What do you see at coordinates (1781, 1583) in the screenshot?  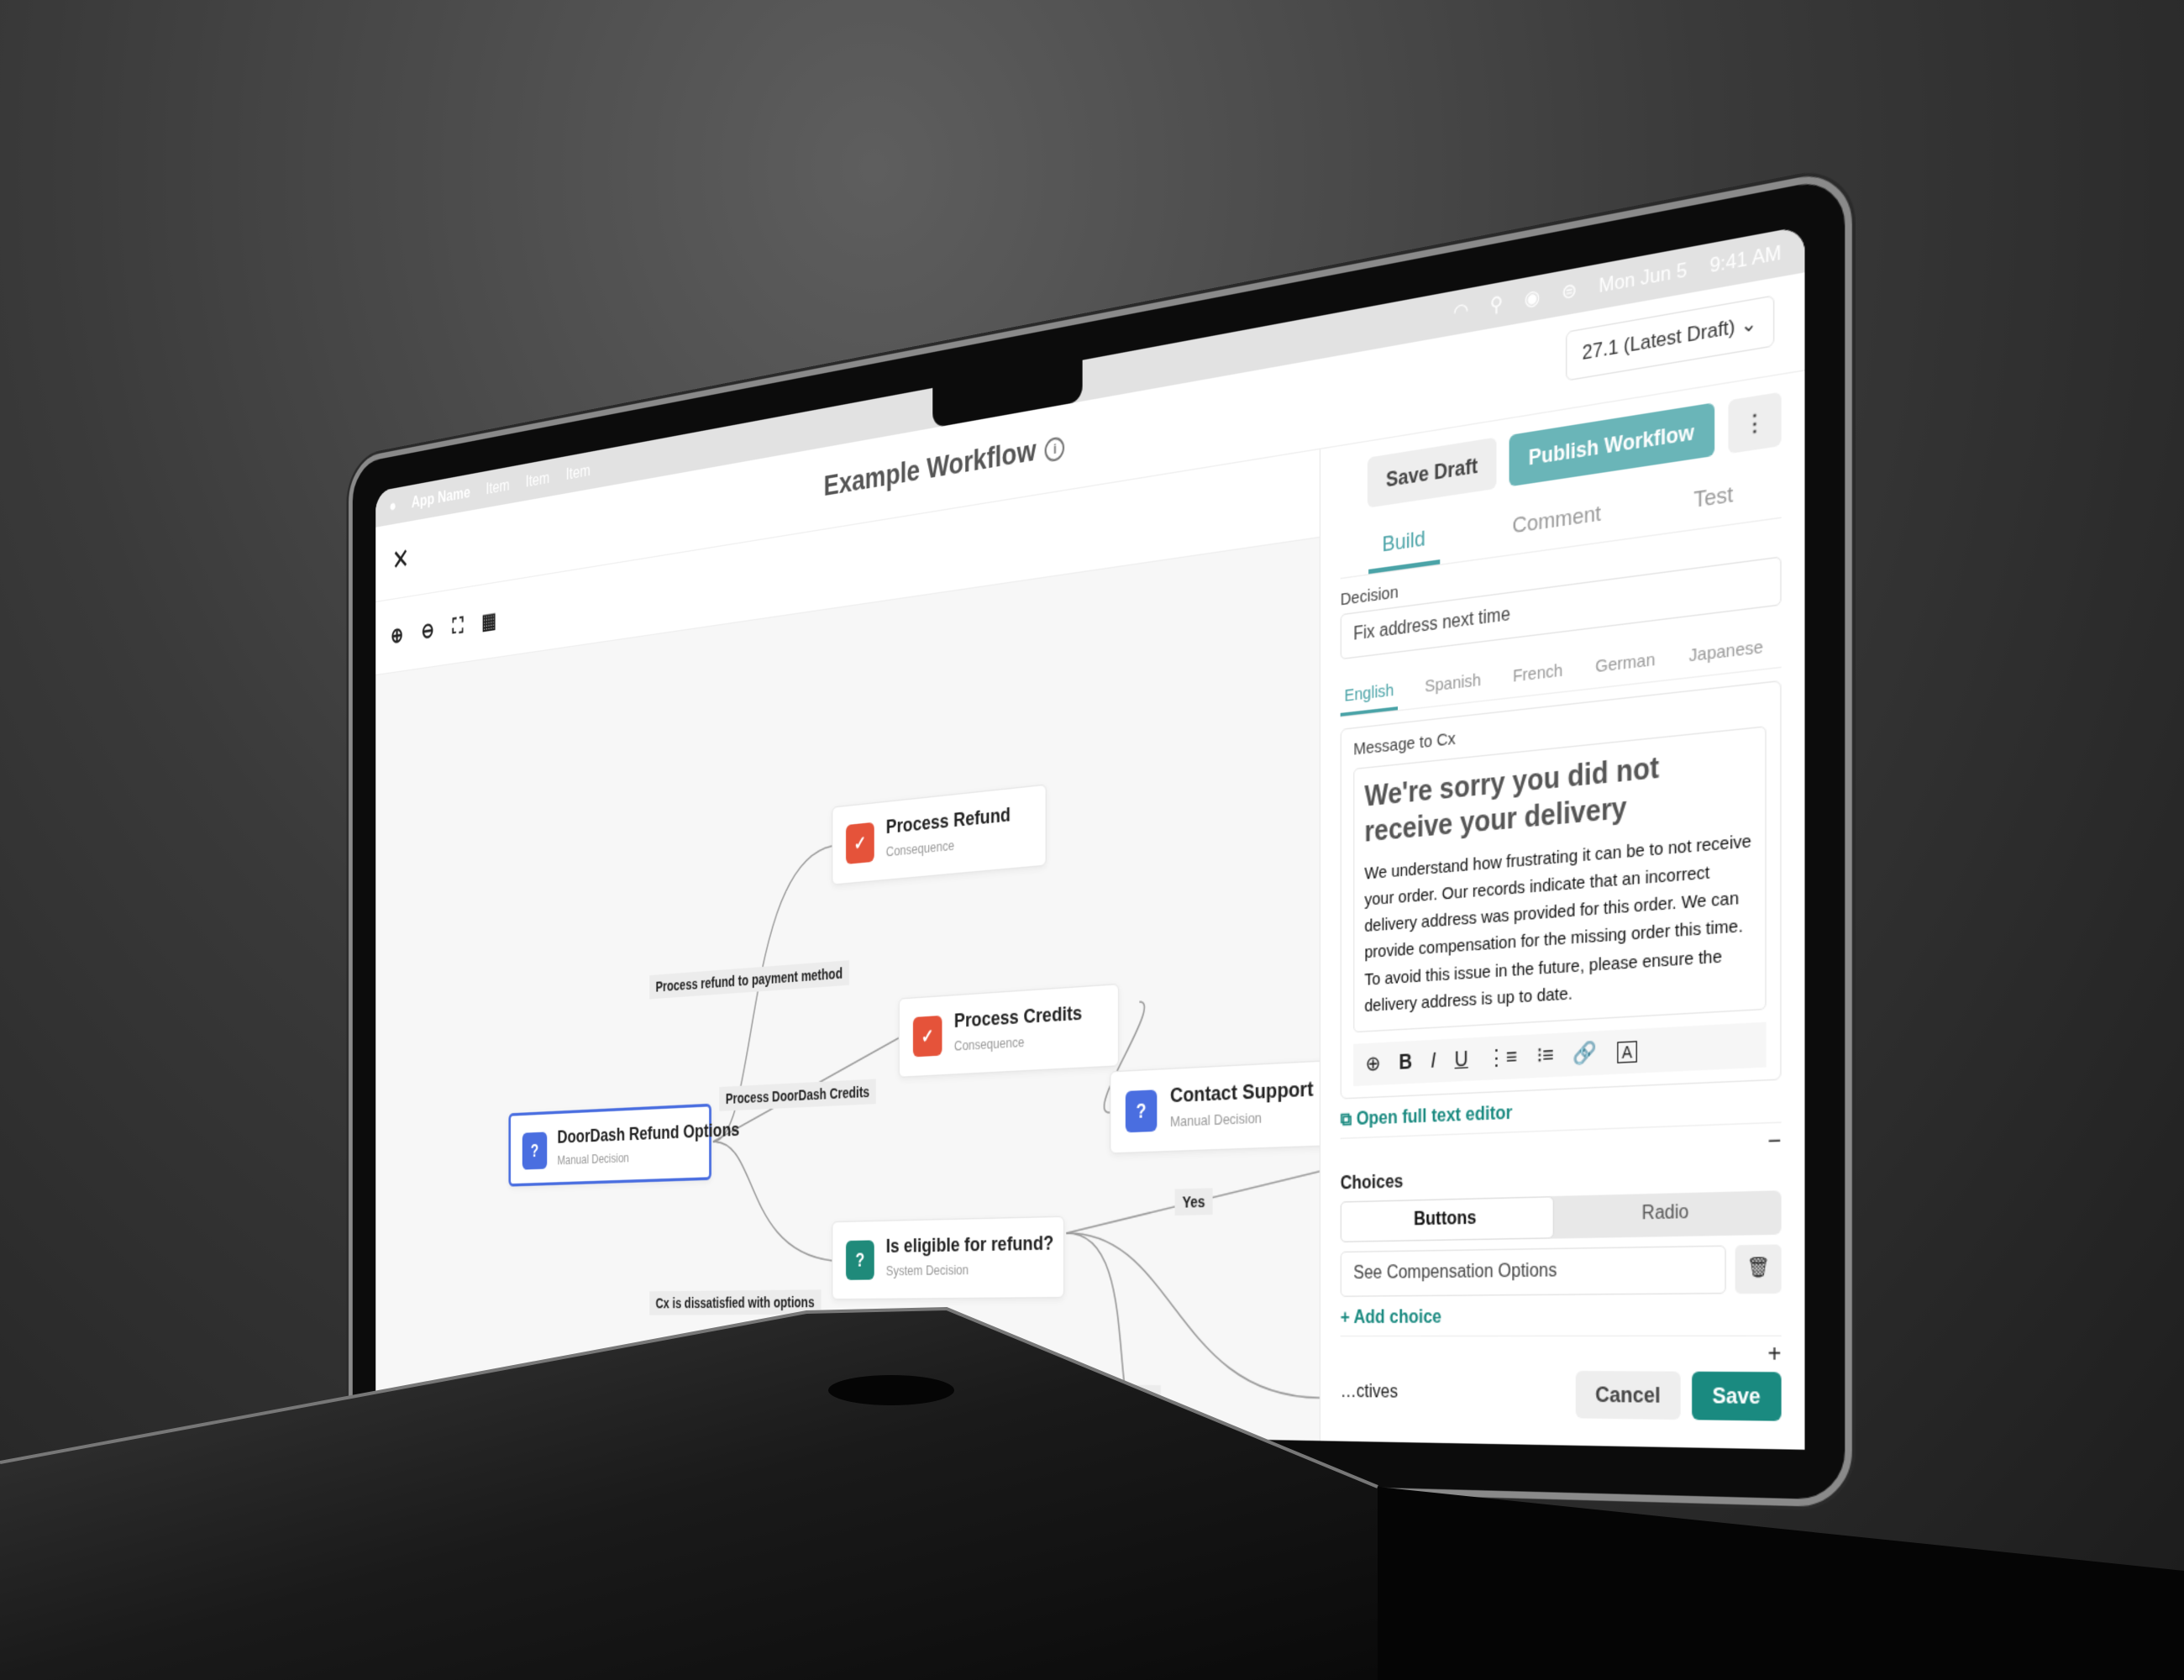 I see `laptop-base-block` at bounding box center [1781, 1583].